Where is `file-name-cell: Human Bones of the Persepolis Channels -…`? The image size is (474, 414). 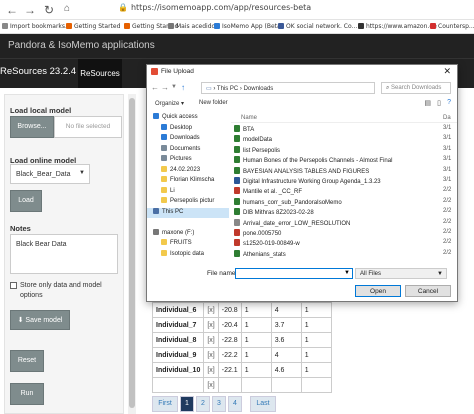 file-name-cell: Human Bones of the Persepolis Channels -… is located at coordinates (311, 160).